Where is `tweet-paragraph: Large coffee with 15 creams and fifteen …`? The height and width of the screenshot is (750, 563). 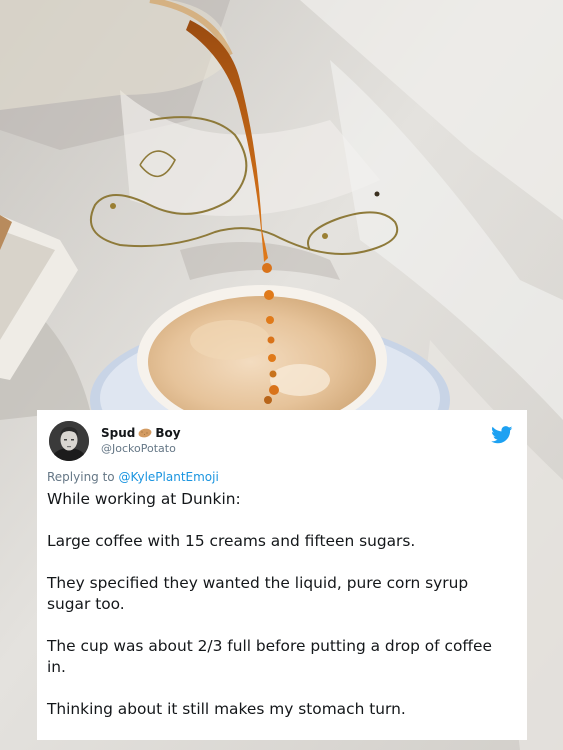 tweet-paragraph: Large coffee with 15 creams and fifteen … is located at coordinates (231, 541).